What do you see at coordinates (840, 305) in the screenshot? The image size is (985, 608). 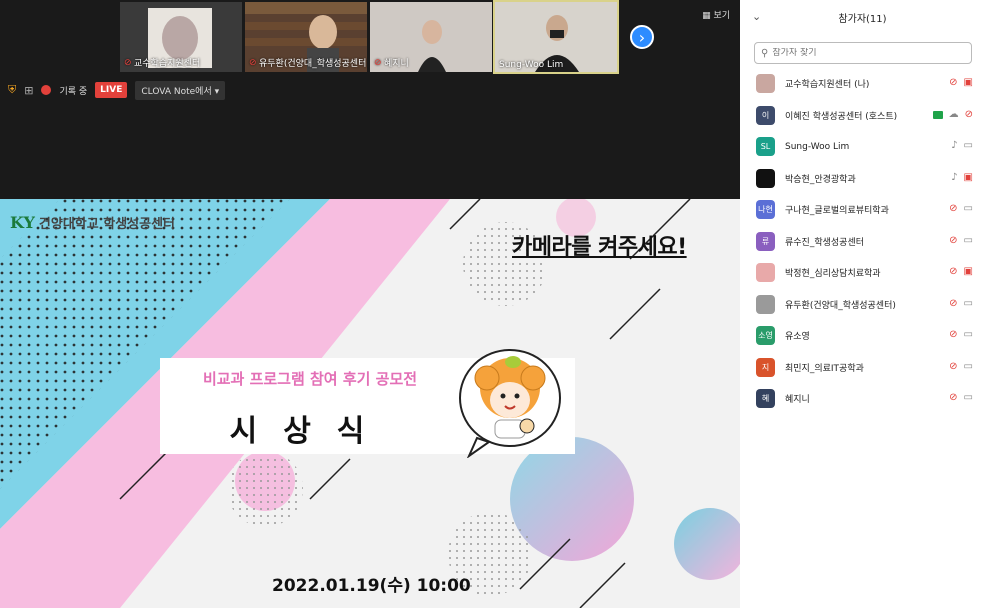 I see `participant-name: 유두환(건양대_학생성공센터)` at bounding box center [840, 305].